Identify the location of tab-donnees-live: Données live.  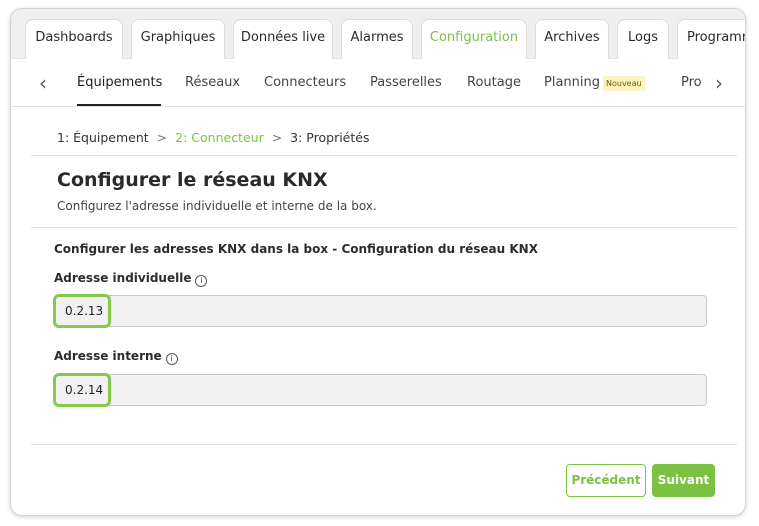
(283, 39).